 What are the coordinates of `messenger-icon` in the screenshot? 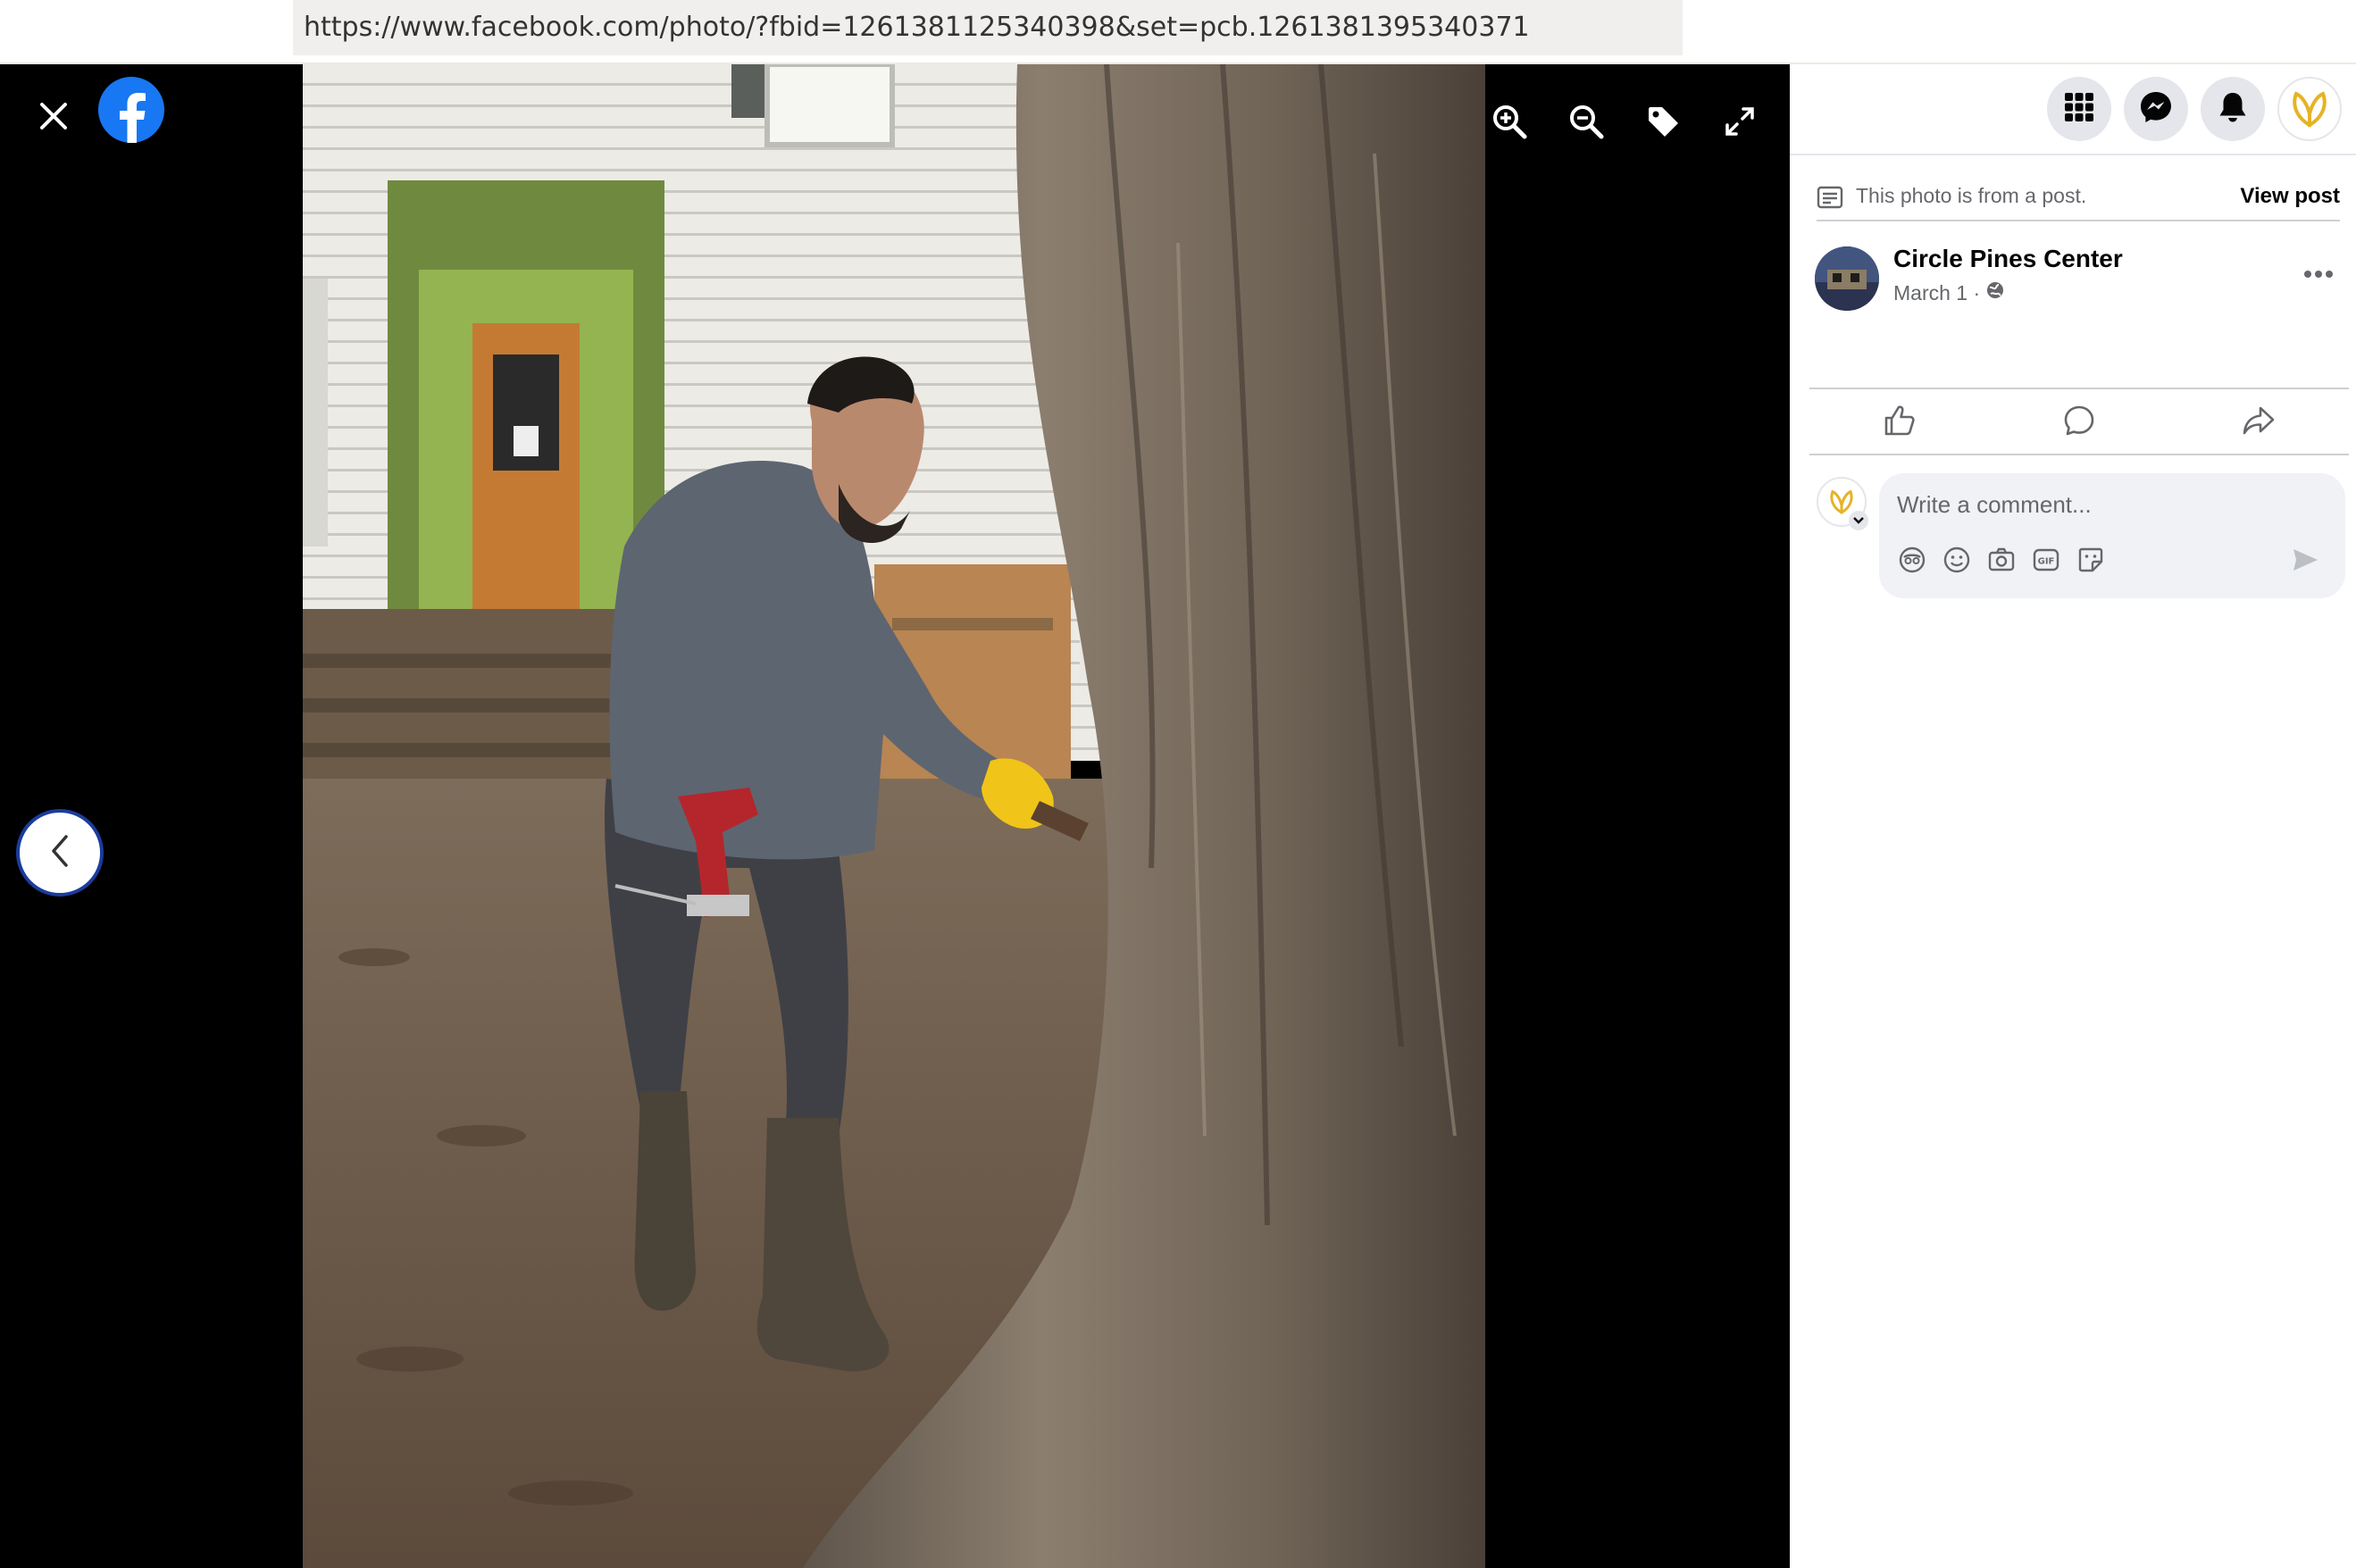 It's located at (2156, 109).